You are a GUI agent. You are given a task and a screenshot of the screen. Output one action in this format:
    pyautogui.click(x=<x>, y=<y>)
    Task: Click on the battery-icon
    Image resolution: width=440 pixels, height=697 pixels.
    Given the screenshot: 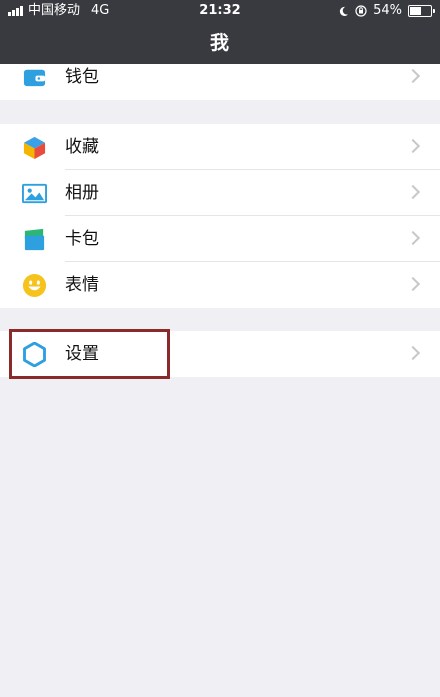 What is the action you would take?
    pyautogui.click(x=421, y=11)
    